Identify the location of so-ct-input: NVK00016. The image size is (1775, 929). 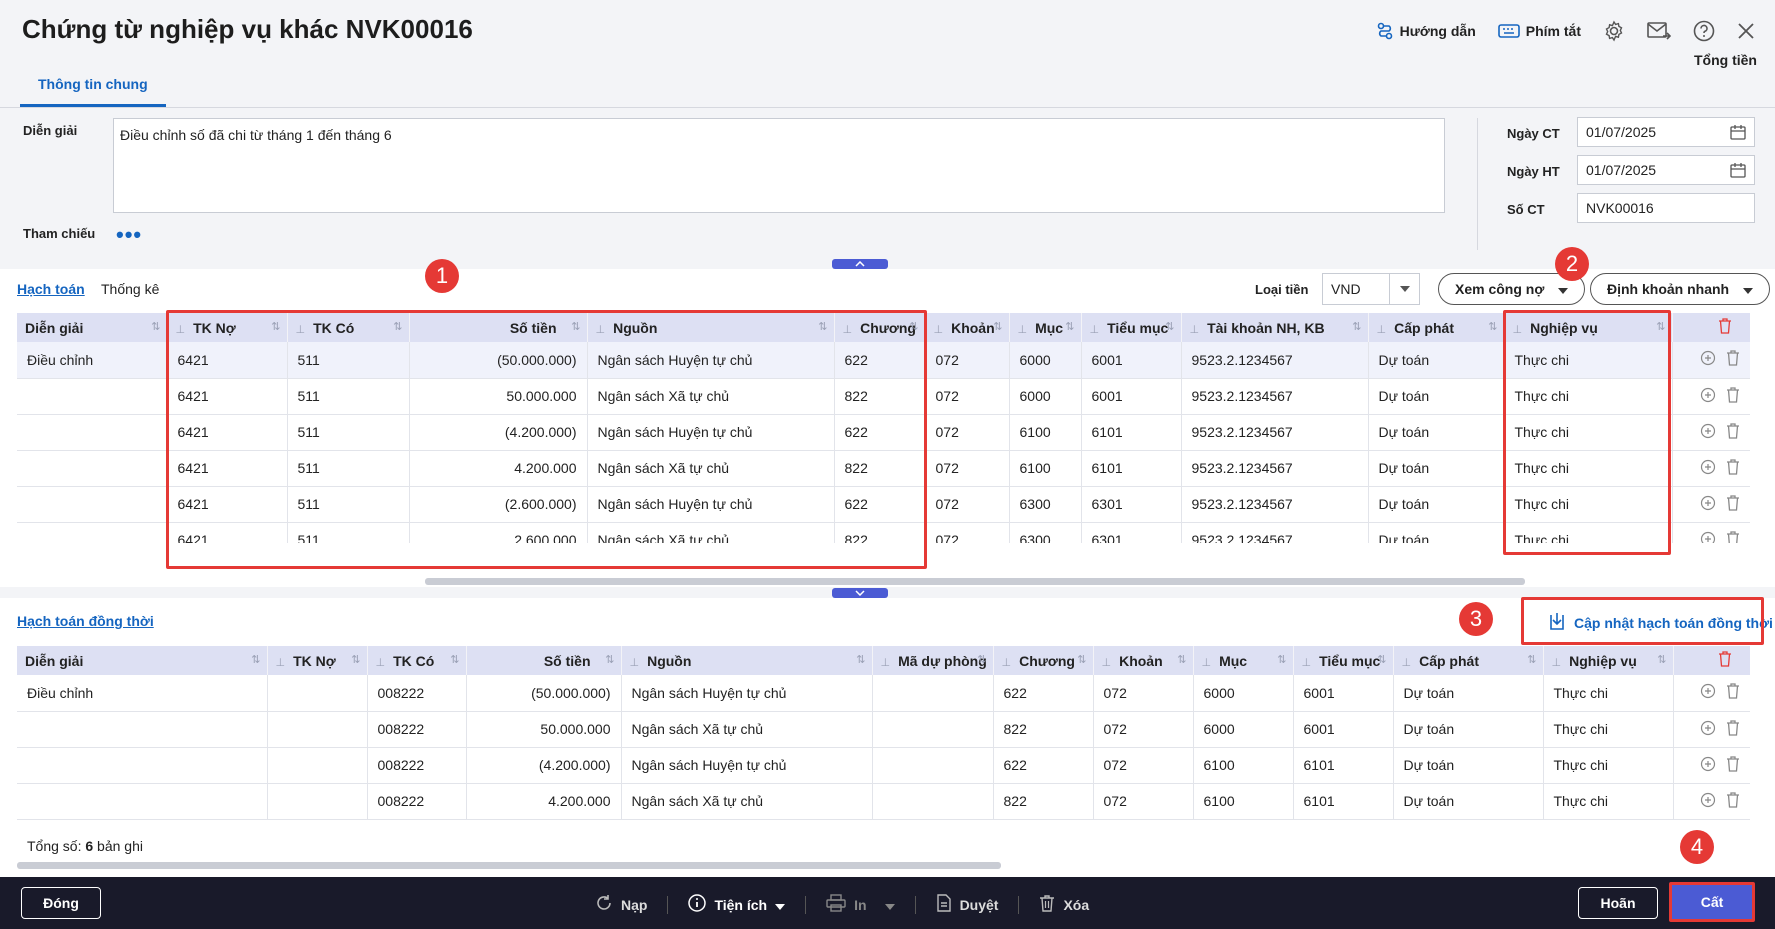
(1666, 208).